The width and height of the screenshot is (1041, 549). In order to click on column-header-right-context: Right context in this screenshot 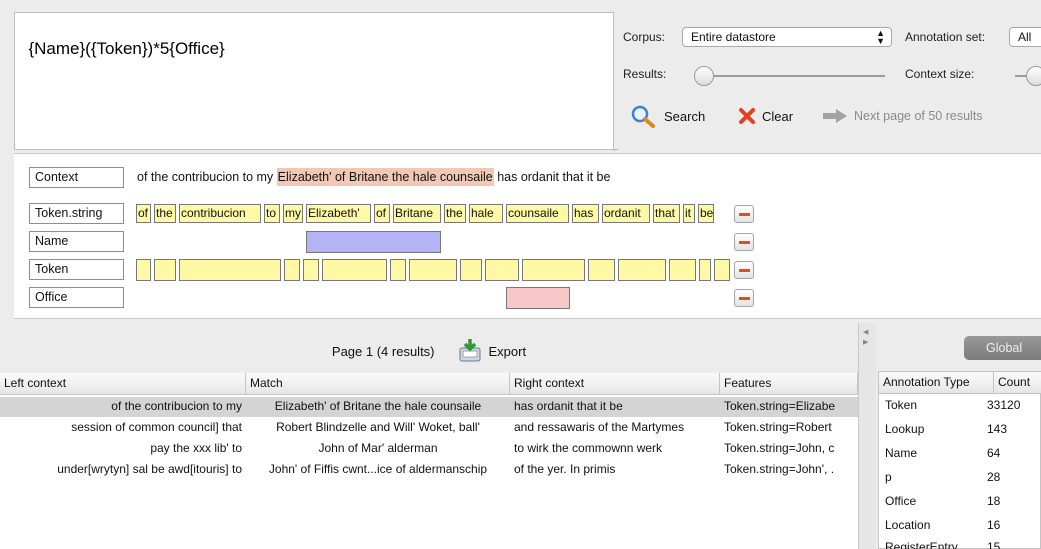, I will do `click(615, 384)`.